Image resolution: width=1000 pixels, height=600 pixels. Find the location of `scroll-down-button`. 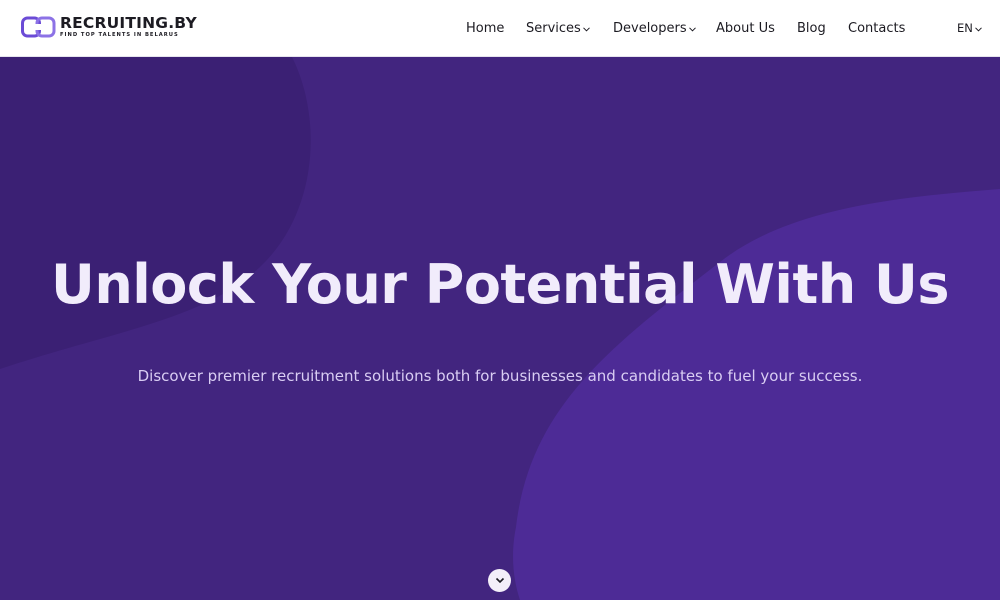

scroll-down-button is located at coordinates (499, 580).